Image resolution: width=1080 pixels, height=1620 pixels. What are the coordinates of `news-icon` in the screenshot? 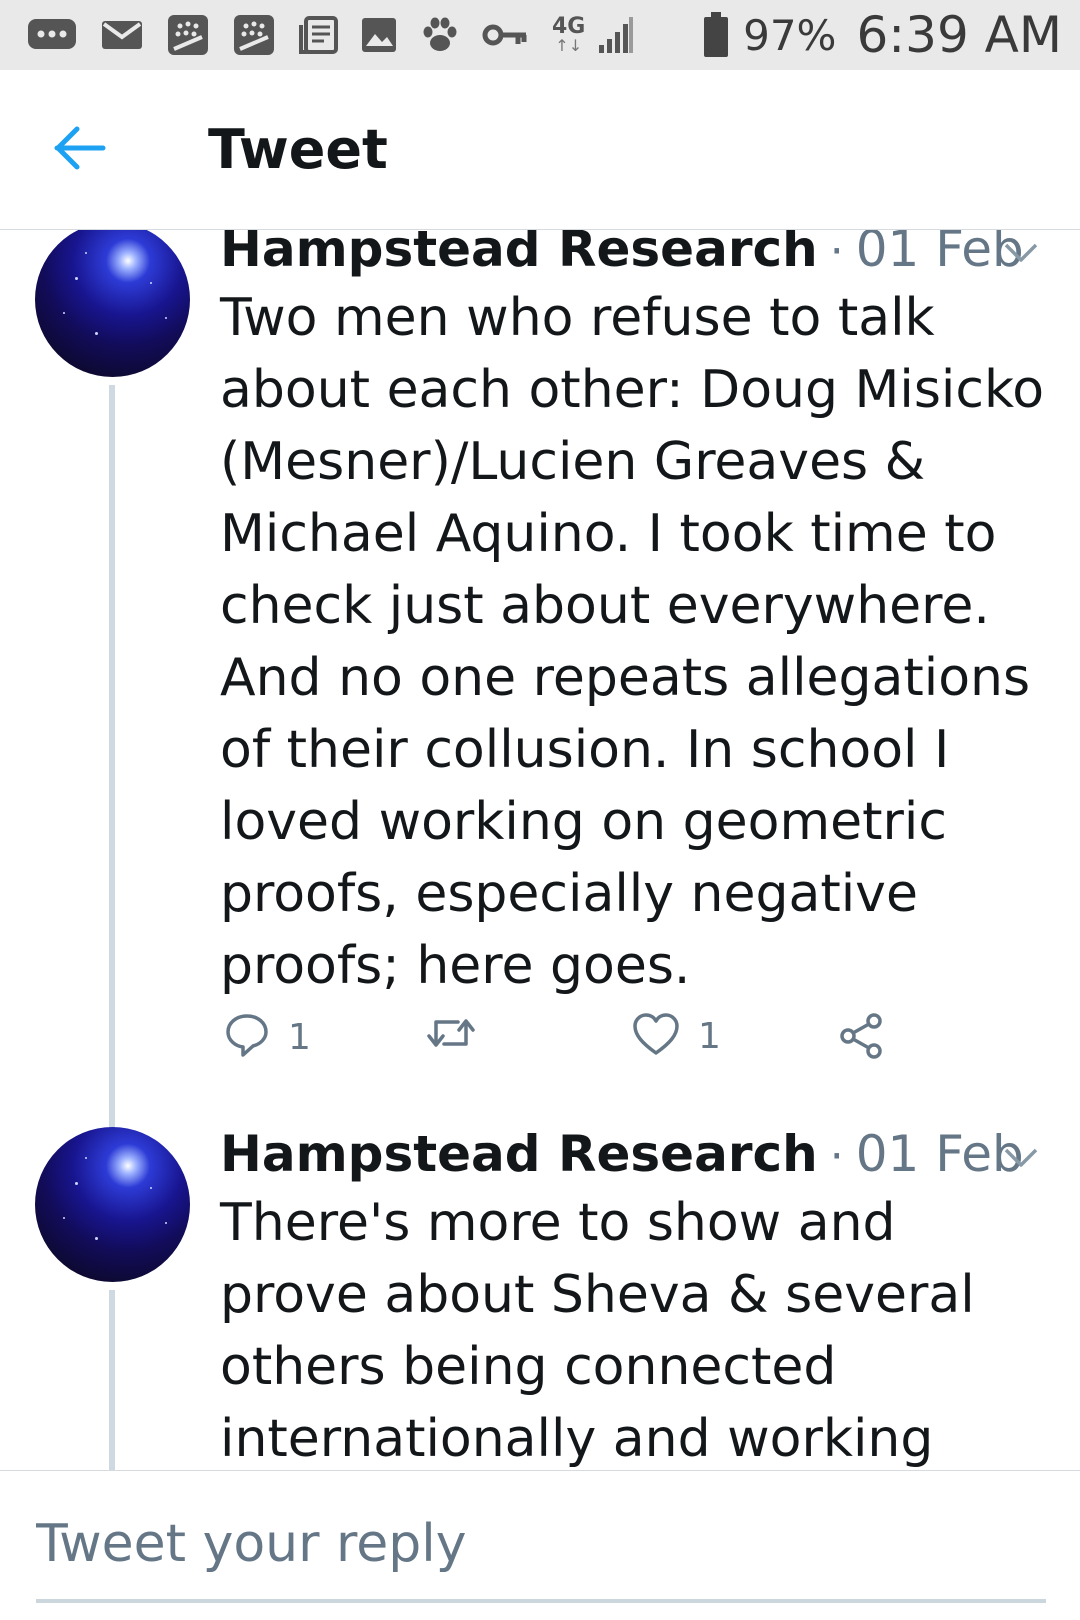 It's located at (318, 35).